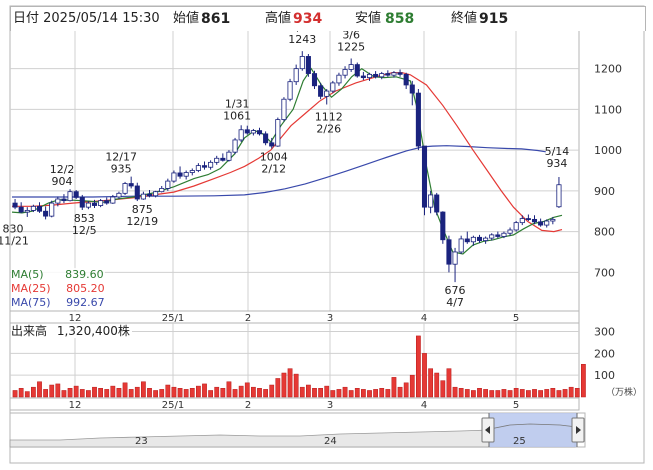 The height and width of the screenshot is (470, 653). What do you see at coordinates (278, 18) in the screenshot?
I see `high-label: 高値` at bounding box center [278, 18].